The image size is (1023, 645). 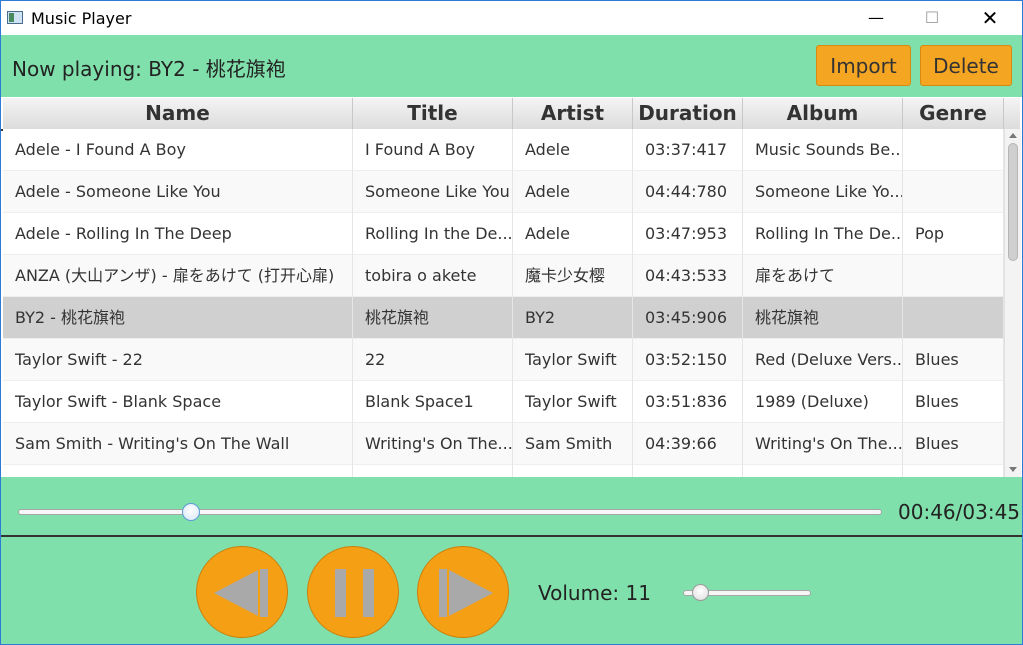 I want to click on table-row: BY2 - 桃花旗袍 桃花旗袍 BY2 03:45:906 桃花旗袍, so click(x=503, y=318).